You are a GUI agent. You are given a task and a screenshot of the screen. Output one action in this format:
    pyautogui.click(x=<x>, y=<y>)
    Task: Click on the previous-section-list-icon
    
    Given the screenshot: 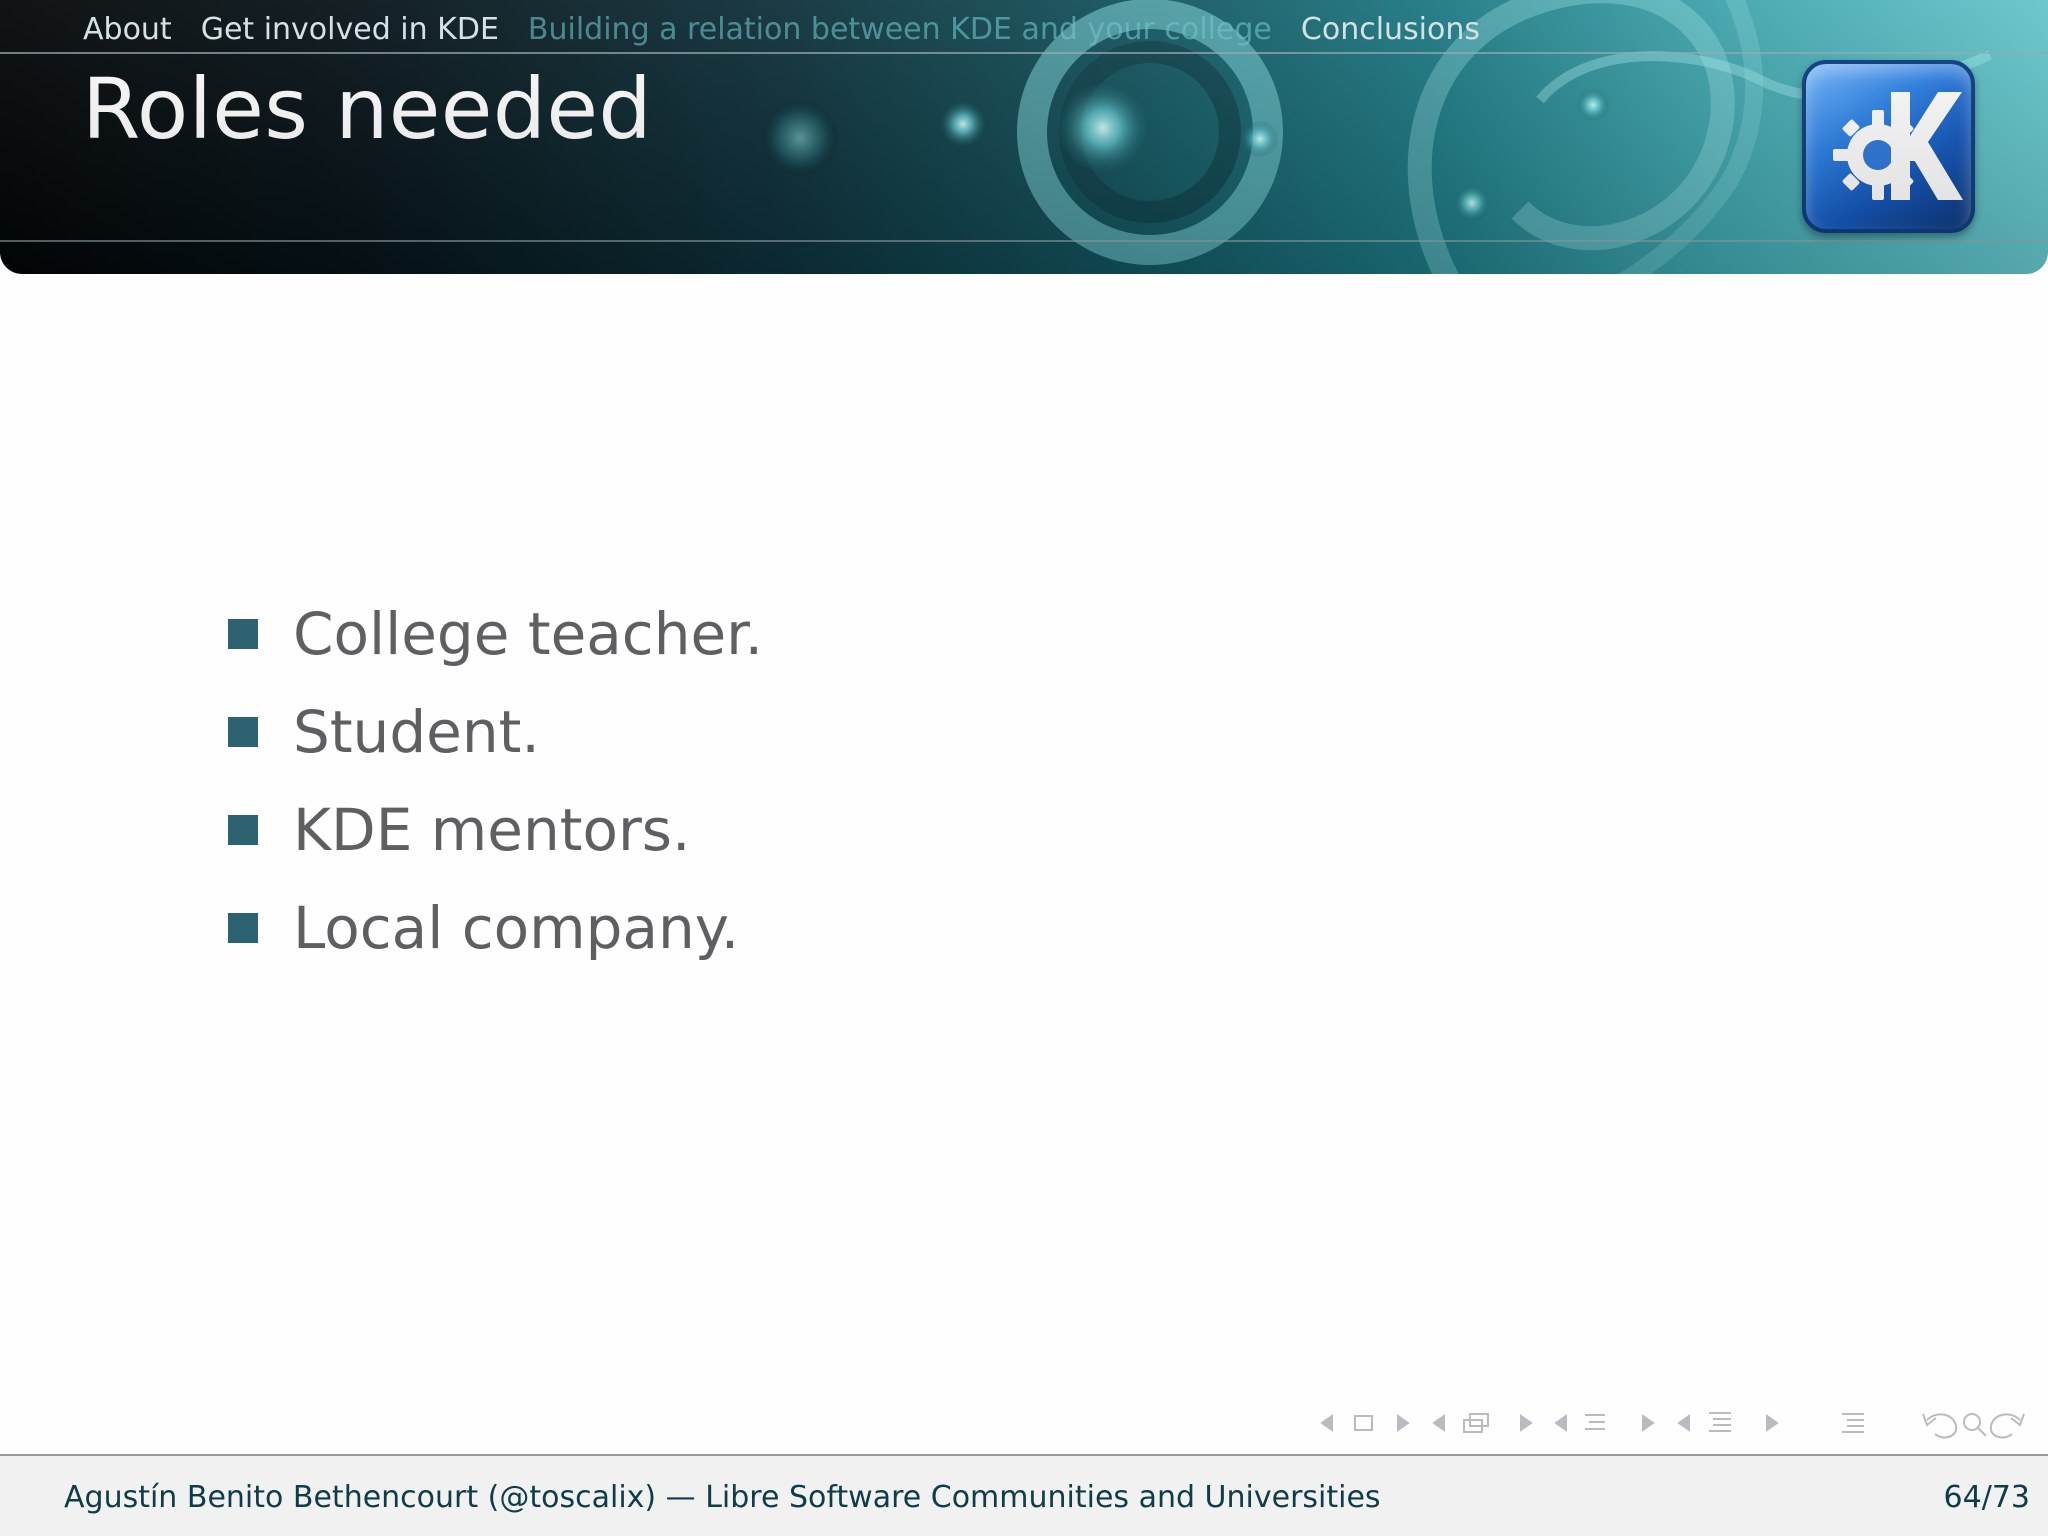 What is the action you would take?
    pyautogui.click(x=1683, y=1423)
    